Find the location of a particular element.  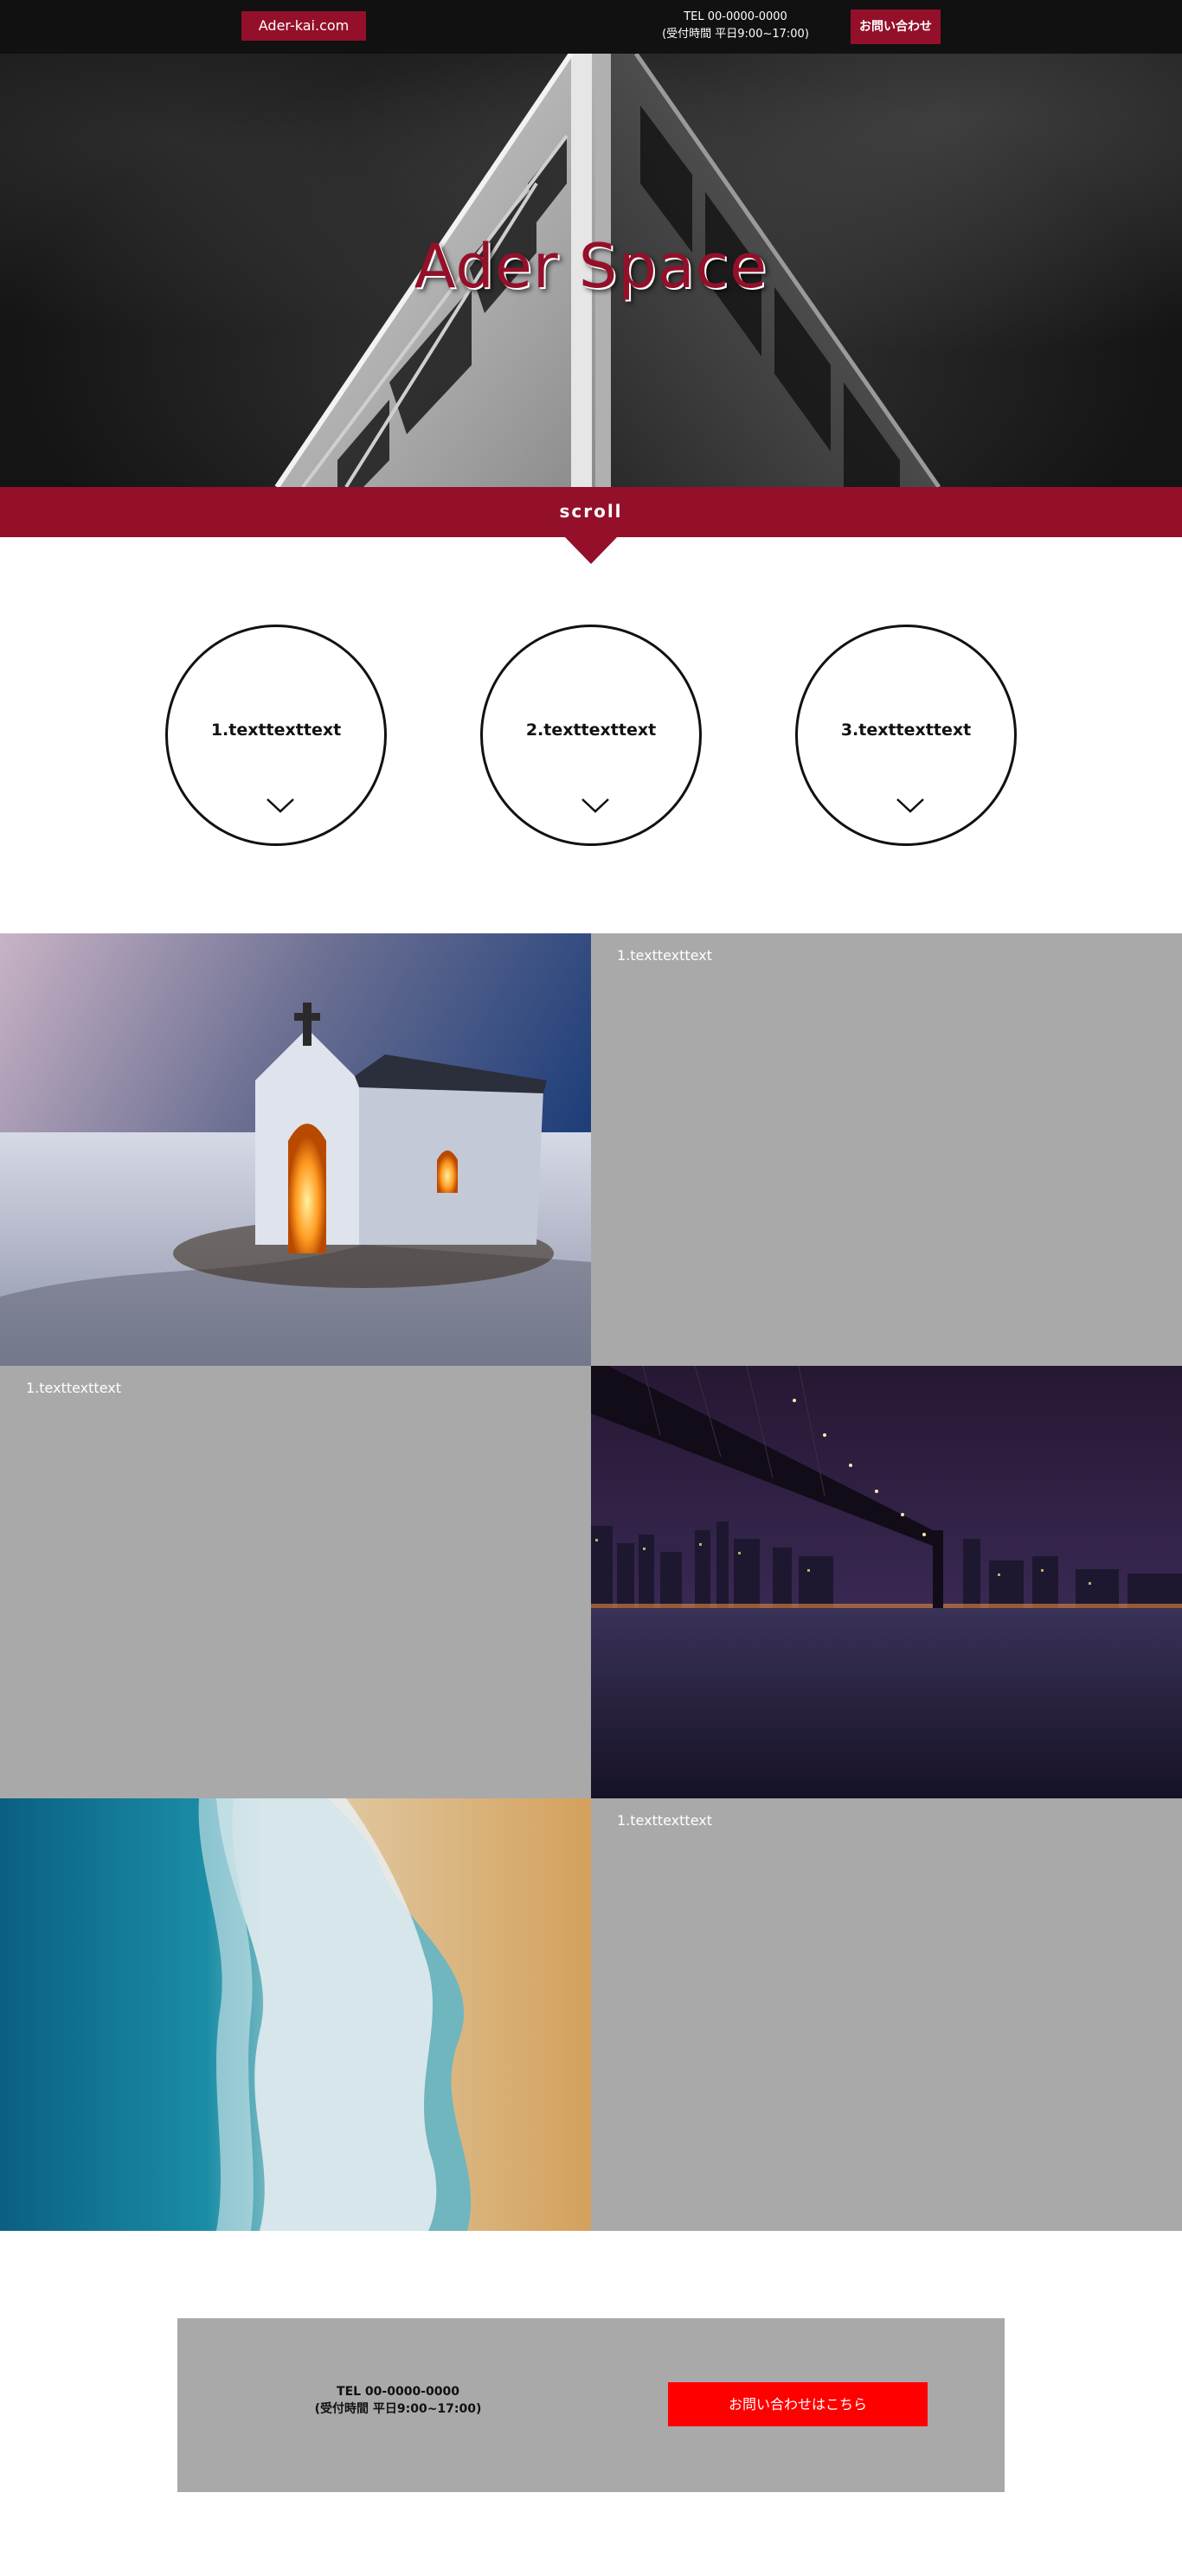

text-panel-3: 1.texttexttext is located at coordinates (886, 2015).